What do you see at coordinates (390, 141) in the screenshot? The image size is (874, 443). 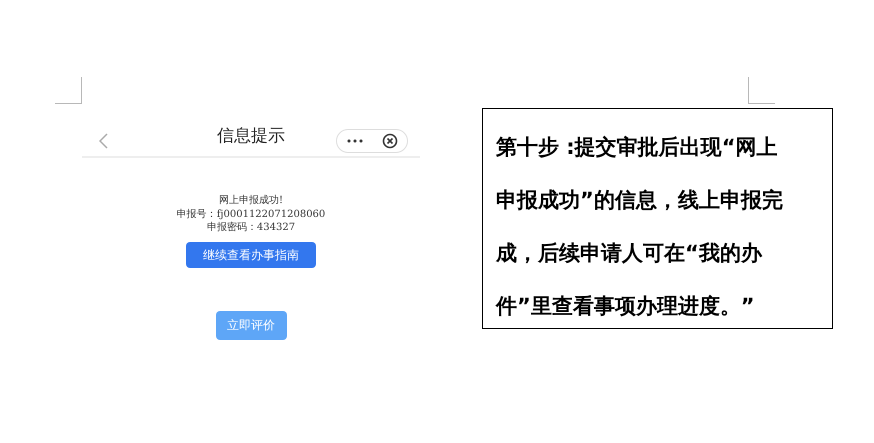 I see `close-icon` at bounding box center [390, 141].